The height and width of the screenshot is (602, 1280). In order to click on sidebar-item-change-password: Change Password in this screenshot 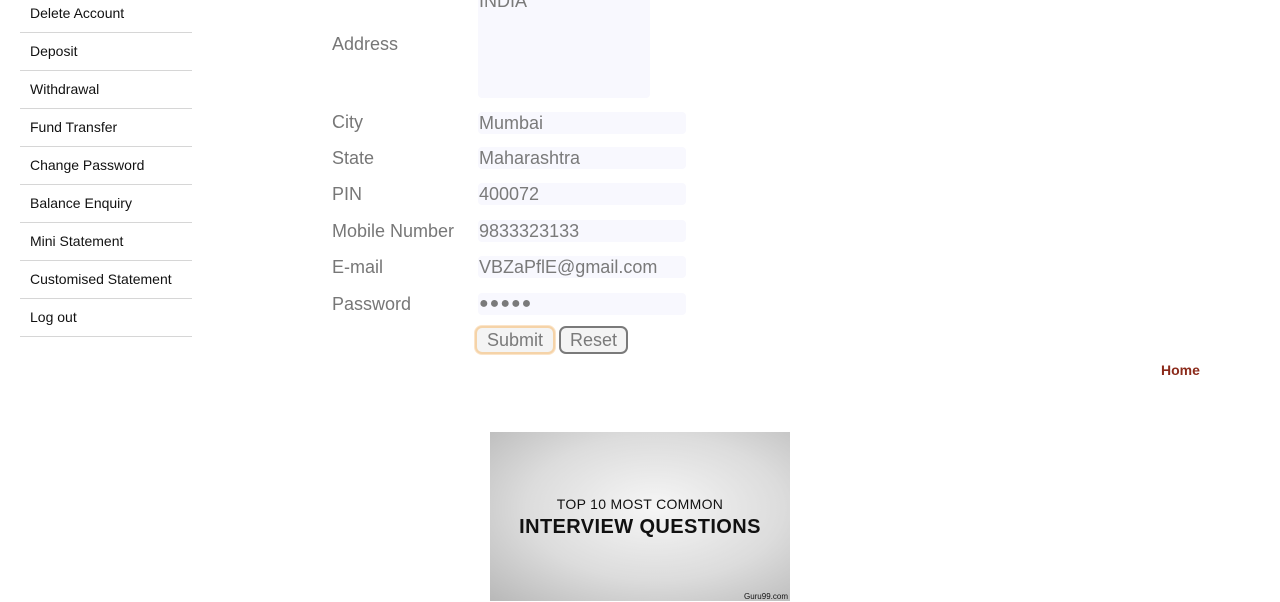, I will do `click(106, 166)`.